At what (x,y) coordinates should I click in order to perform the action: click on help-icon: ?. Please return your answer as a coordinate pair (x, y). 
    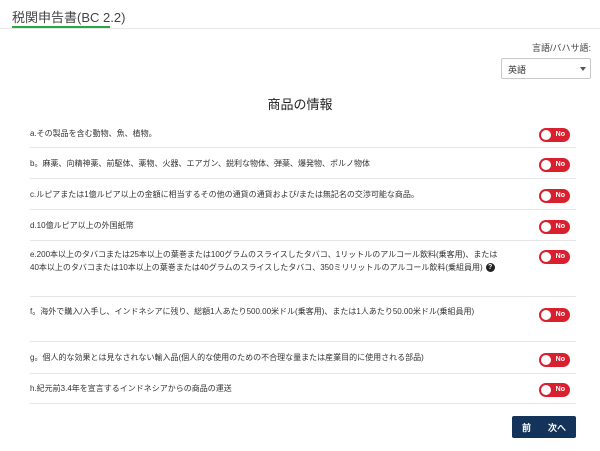
    Looking at the image, I should click on (490, 268).